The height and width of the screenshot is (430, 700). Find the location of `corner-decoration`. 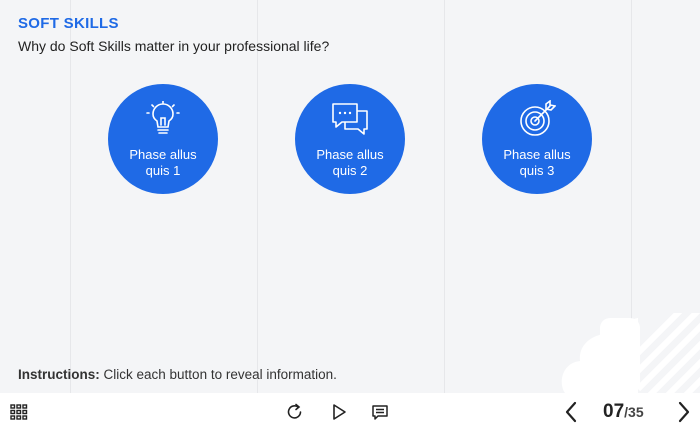

corner-decoration is located at coordinates (630, 353).